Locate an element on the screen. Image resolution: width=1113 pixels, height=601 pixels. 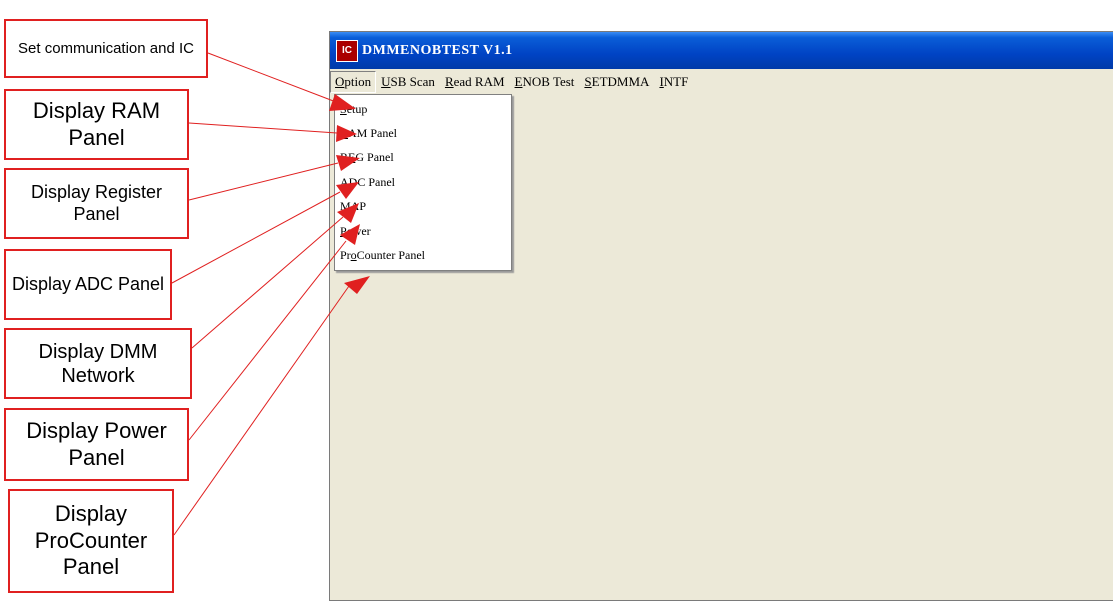
arrow-line-setup is located at coordinates (272, 77).